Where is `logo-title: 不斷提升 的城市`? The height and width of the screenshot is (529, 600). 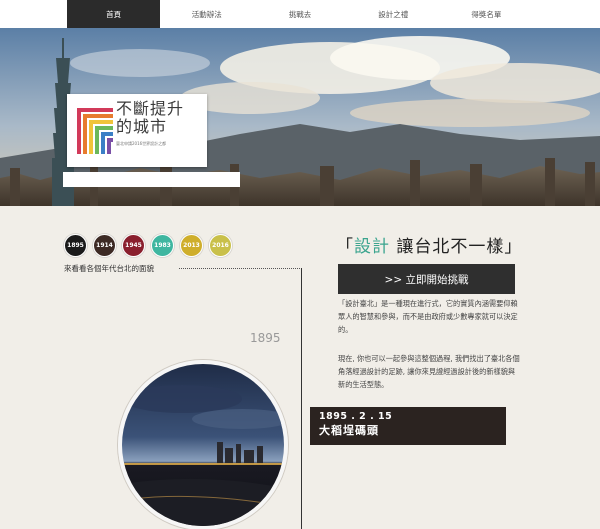
logo-title: 不斷提升 的城市 is located at coordinates (150, 118).